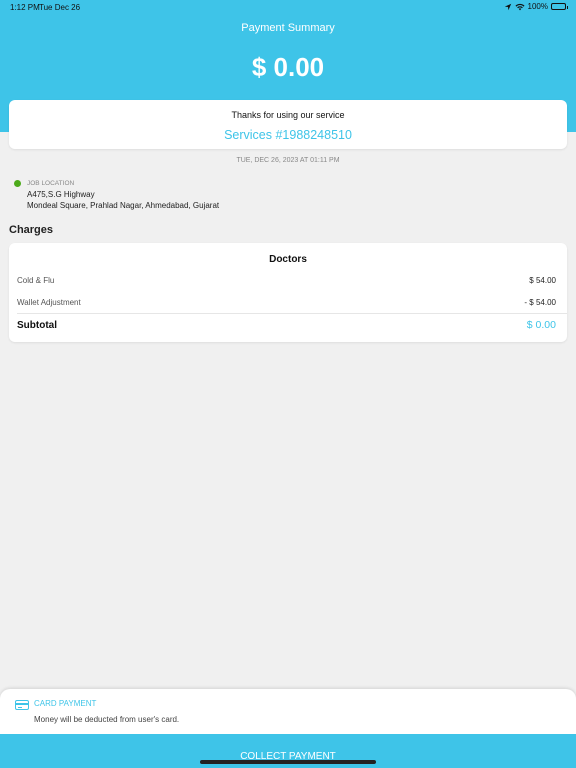 Image resolution: width=576 pixels, height=768 pixels. I want to click on location-label: JOB LOCATION, so click(51, 183).